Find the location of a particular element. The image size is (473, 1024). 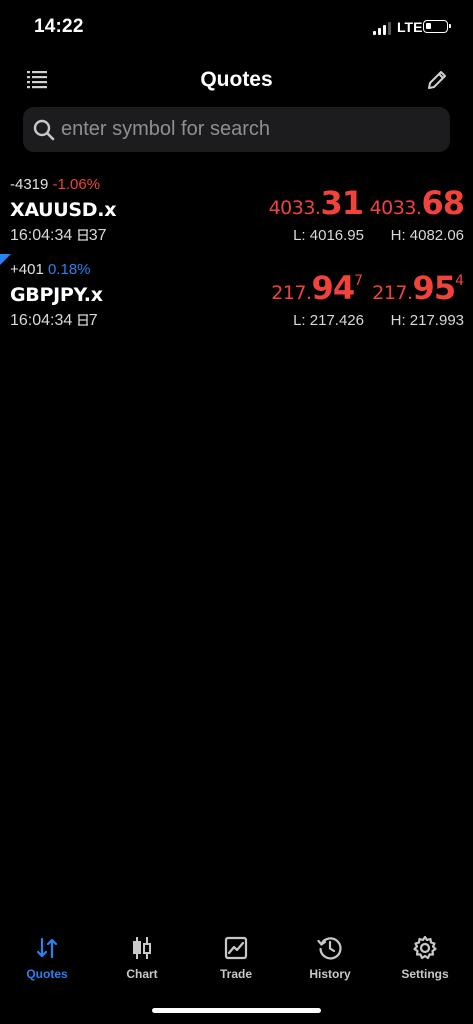

search-input is located at coordinates (251, 129).